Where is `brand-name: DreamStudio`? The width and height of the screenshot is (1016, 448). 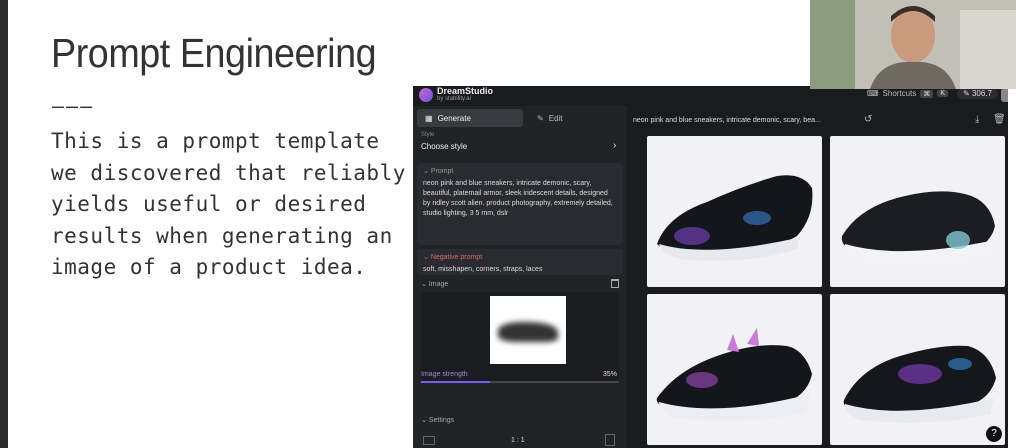
brand-name: DreamStudio is located at coordinates (465, 91).